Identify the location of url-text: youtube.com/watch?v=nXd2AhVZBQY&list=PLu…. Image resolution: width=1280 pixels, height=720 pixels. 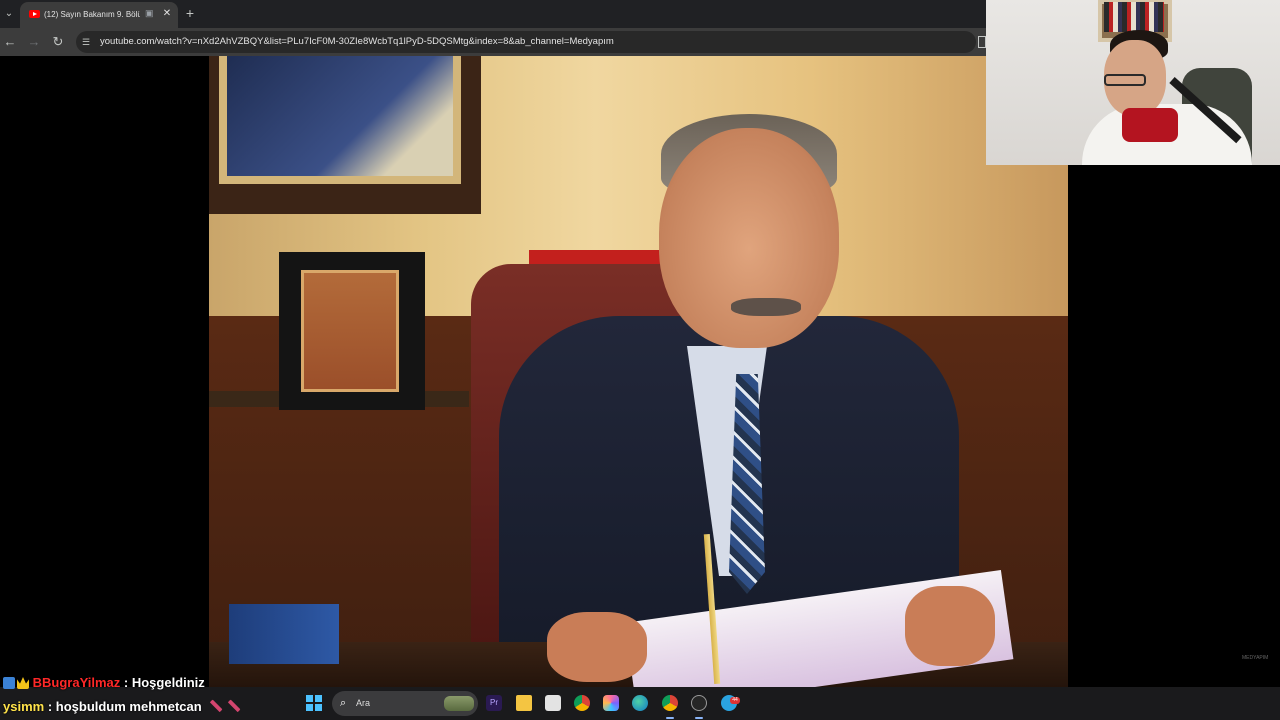
(530, 42).